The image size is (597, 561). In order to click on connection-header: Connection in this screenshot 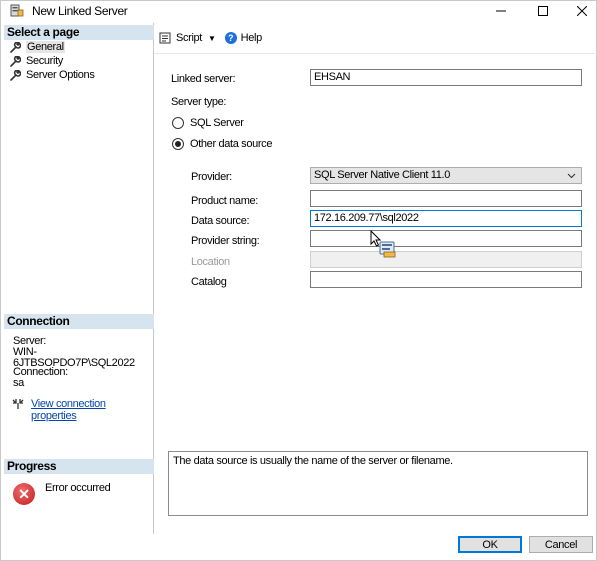, I will do `click(79, 321)`.